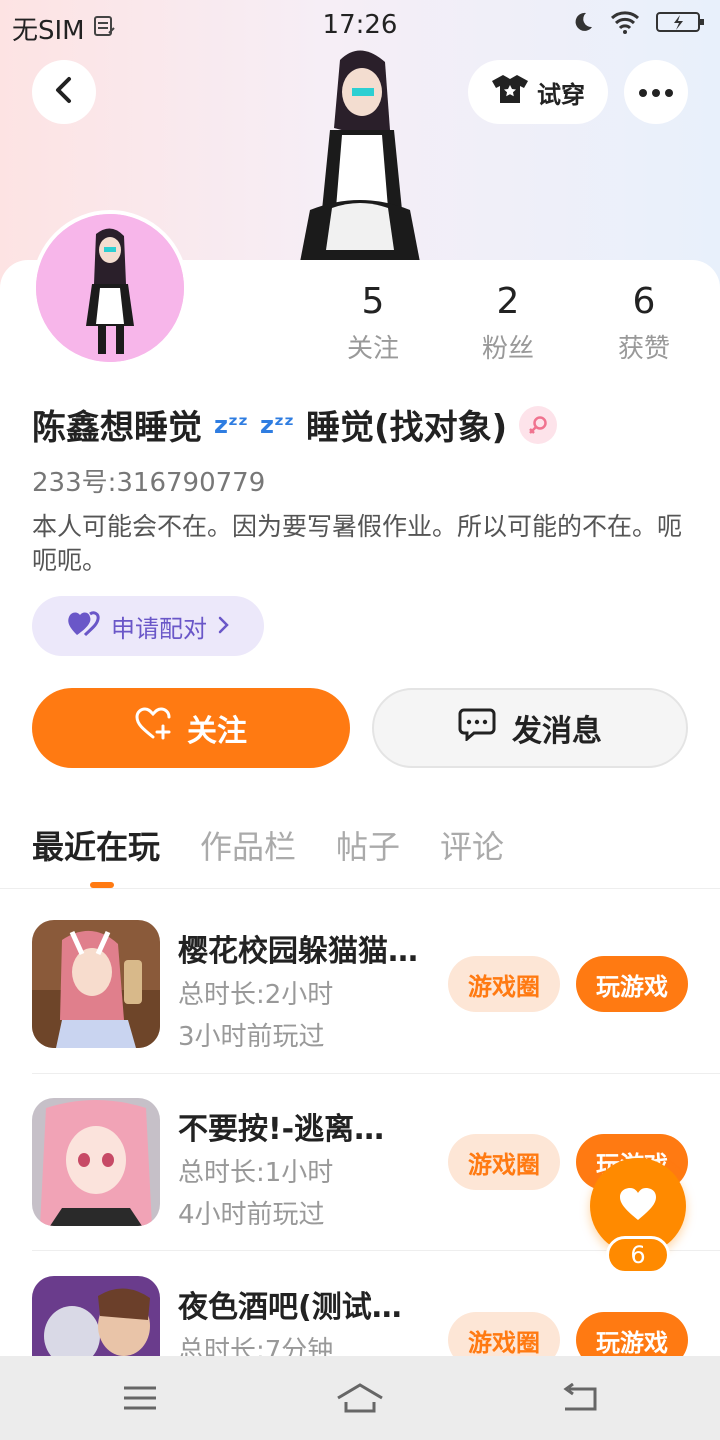 The image size is (720, 1440). What do you see at coordinates (644, 301) in the screenshot?
I see `likes-count: 6` at bounding box center [644, 301].